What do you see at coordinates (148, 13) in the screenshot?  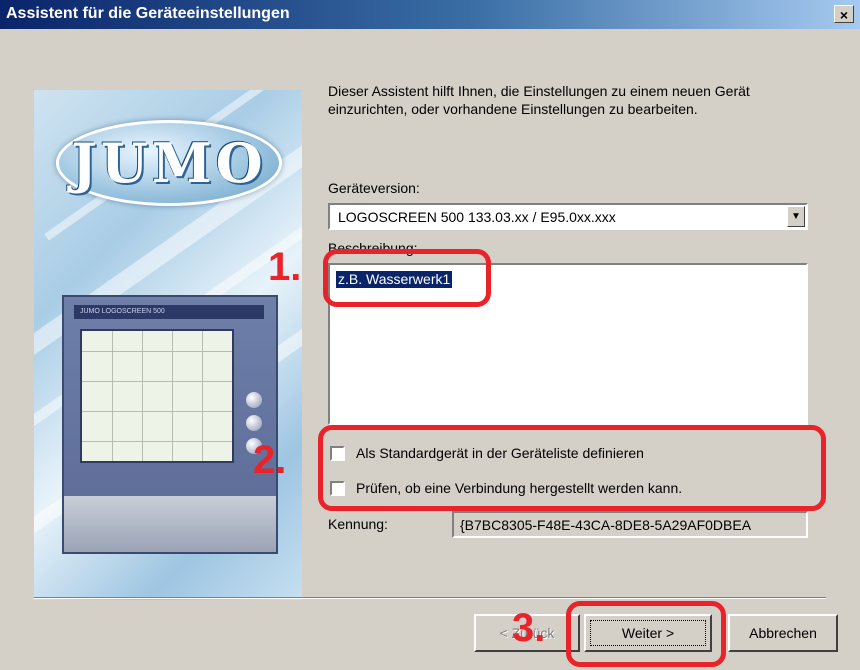 I see `window-title: Assistent für die Geräteeinstellungen` at bounding box center [148, 13].